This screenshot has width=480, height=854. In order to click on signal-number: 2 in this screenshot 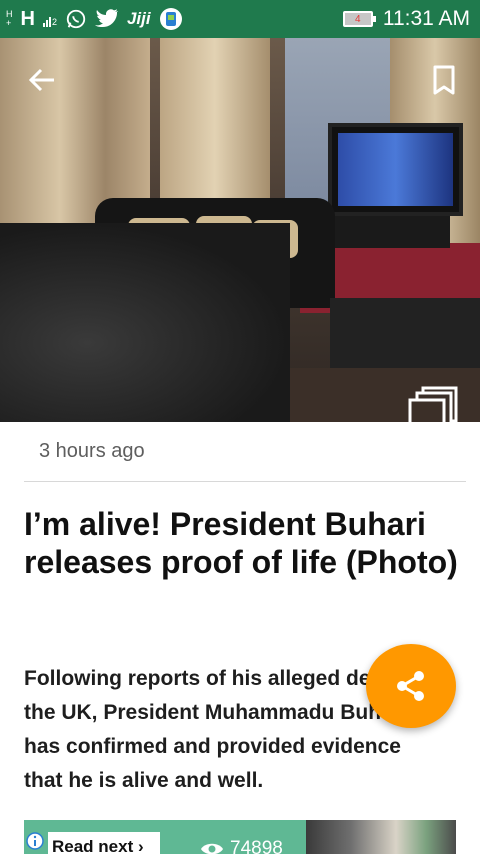, I will do `click(54, 22)`.